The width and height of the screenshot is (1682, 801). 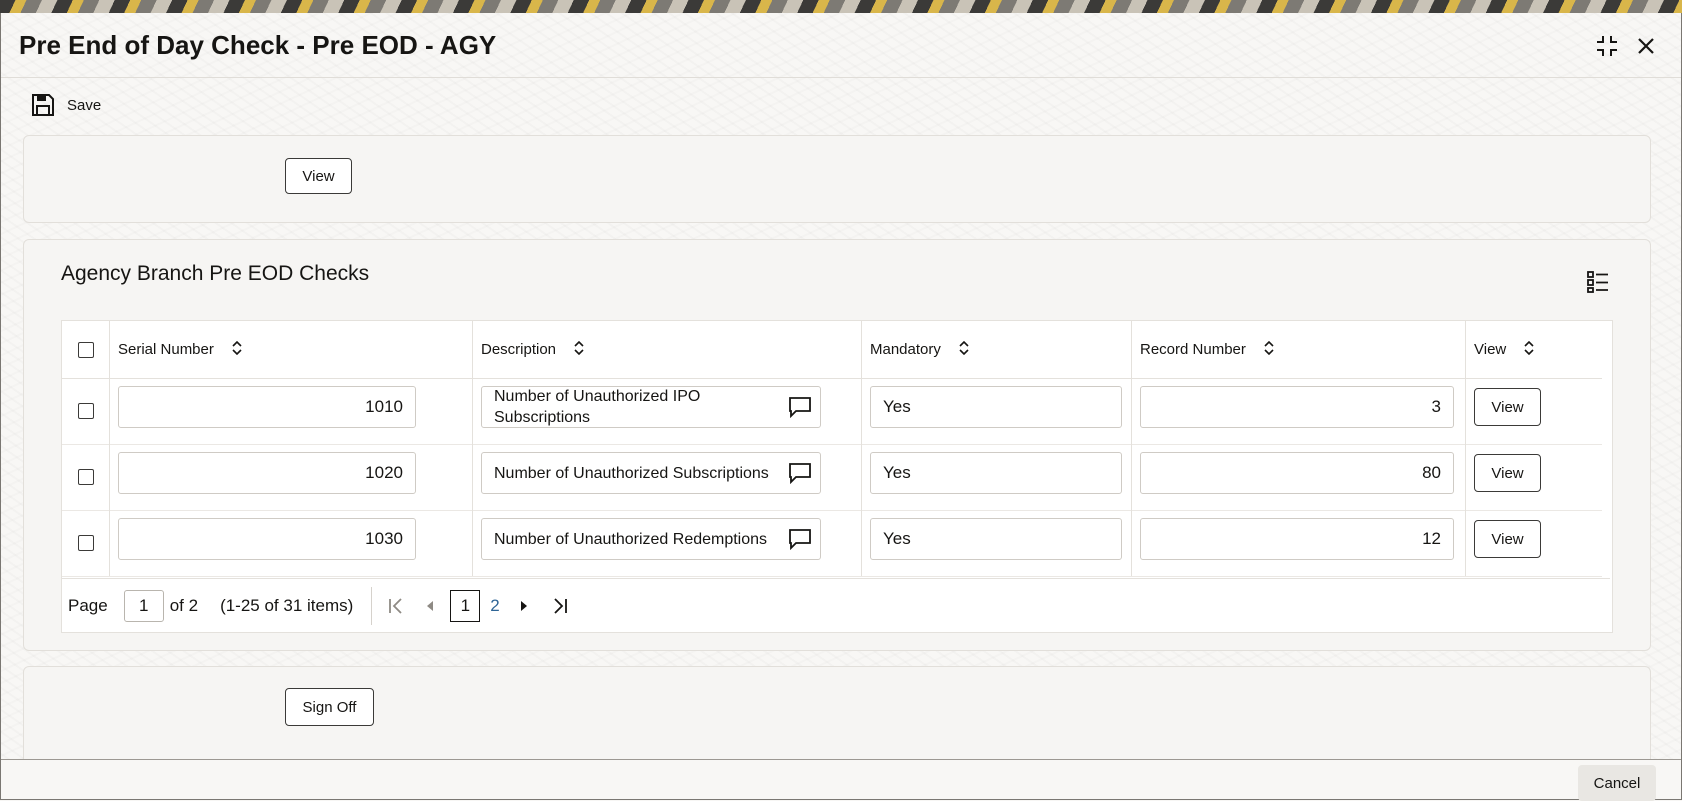 What do you see at coordinates (560, 606) in the screenshot?
I see `last-page-icon` at bounding box center [560, 606].